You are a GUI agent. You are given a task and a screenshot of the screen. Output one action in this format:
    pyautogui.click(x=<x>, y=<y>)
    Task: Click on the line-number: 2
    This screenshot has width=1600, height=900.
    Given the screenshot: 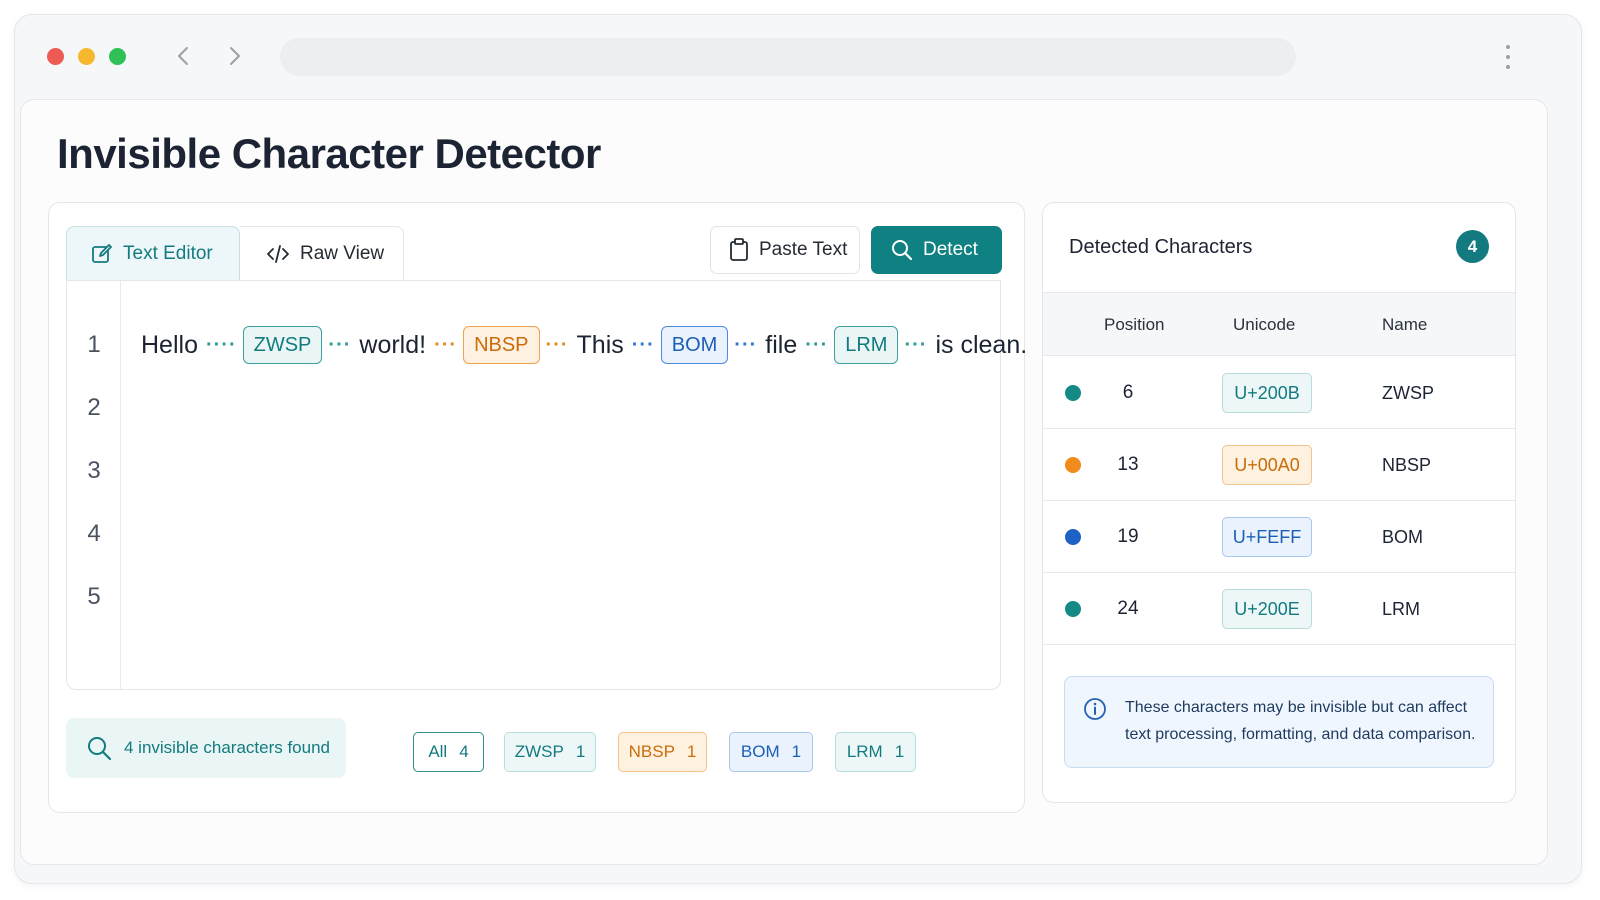 What is the action you would take?
    pyautogui.click(x=94, y=407)
    